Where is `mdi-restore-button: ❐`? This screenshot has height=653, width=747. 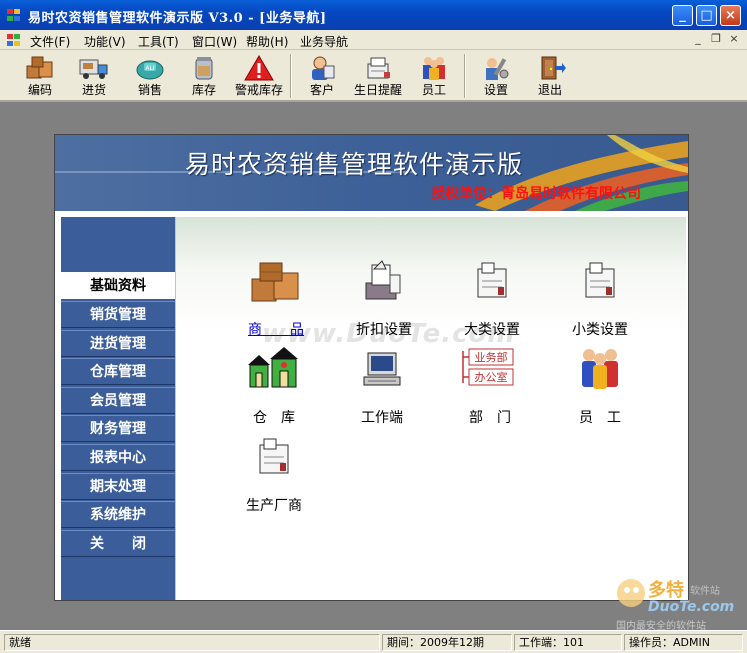 mdi-restore-button: ❐ is located at coordinates (716, 39).